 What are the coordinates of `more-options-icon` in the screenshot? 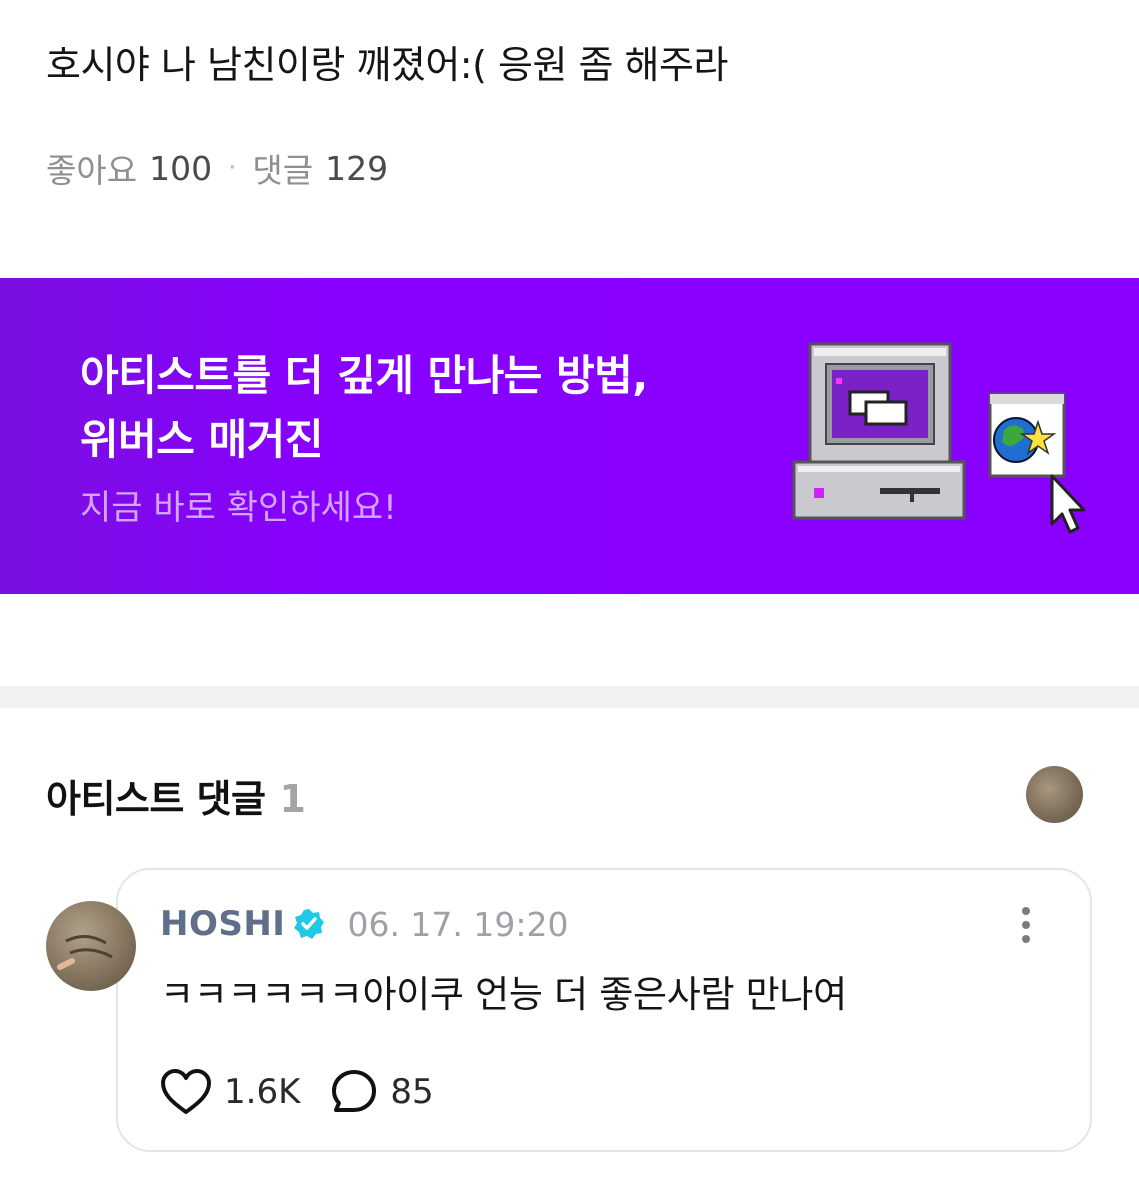 It's located at (1026, 925).